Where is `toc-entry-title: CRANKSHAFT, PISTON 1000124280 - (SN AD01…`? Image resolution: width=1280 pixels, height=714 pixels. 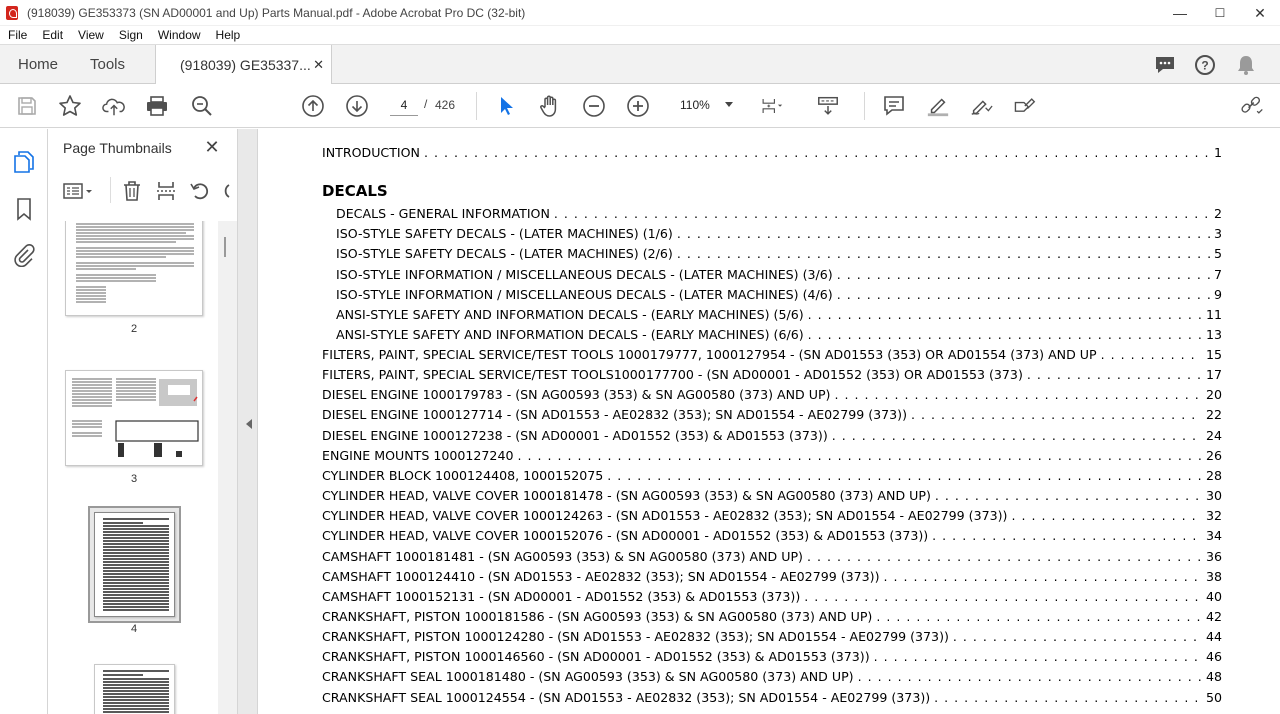
toc-entry-title: CRANKSHAFT, PISTON 1000124280 - (SN AD01… is located at coordinates (635, 637).